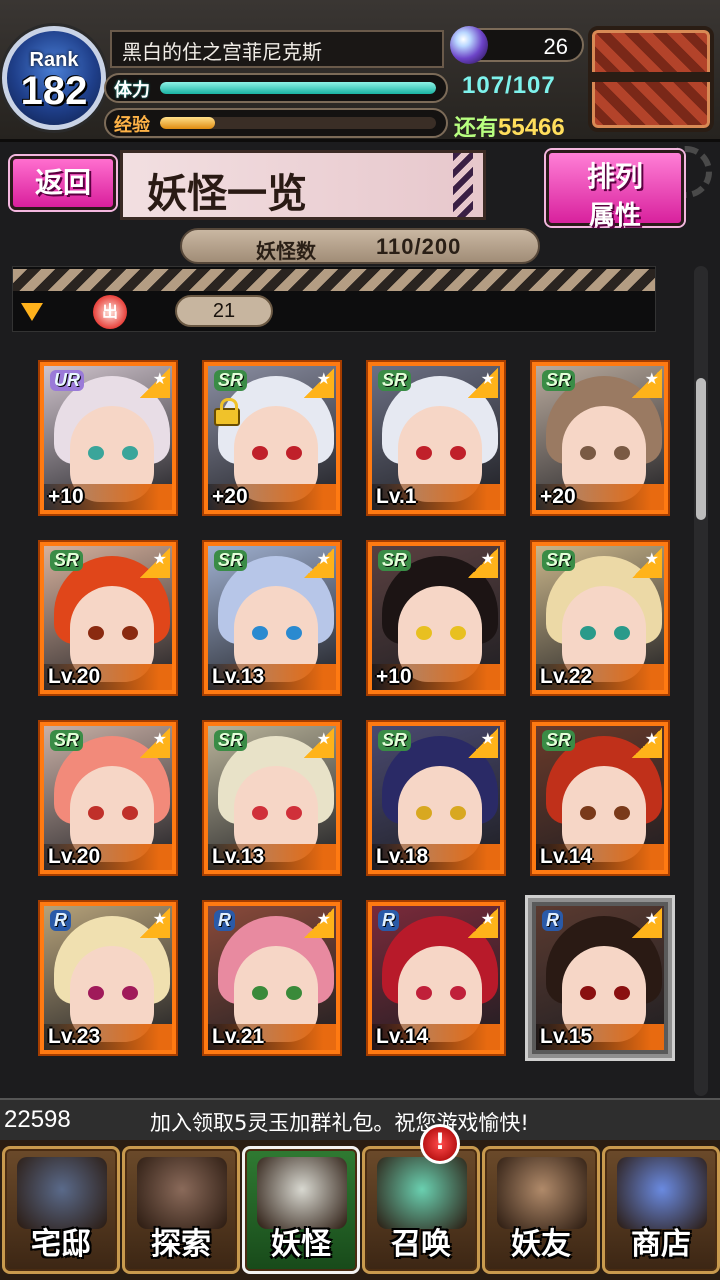 This screenshot has width=720, height=1280. I want to click on card-level: Lv.14, so click(436, 1037).